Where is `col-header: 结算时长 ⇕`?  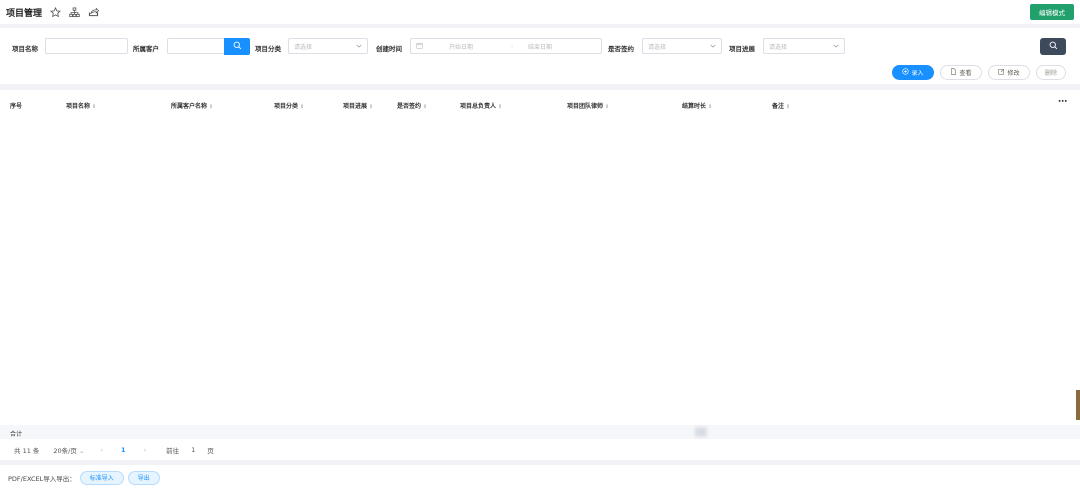
col-header: 结算时长 ⇕ is located at coordinates (697, 105).